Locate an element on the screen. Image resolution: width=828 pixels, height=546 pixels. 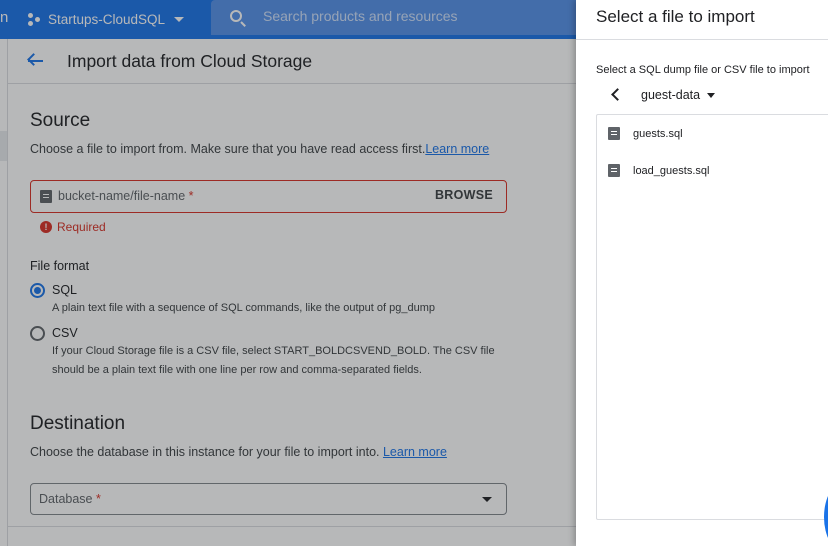
bucket-selector: guest-data is located at coordinates (678, 95).